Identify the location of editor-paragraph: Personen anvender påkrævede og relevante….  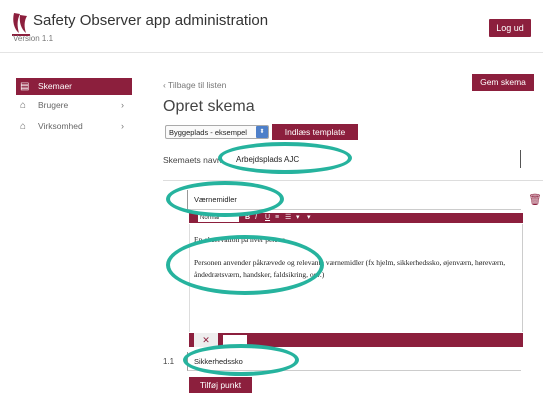
(350, 268).